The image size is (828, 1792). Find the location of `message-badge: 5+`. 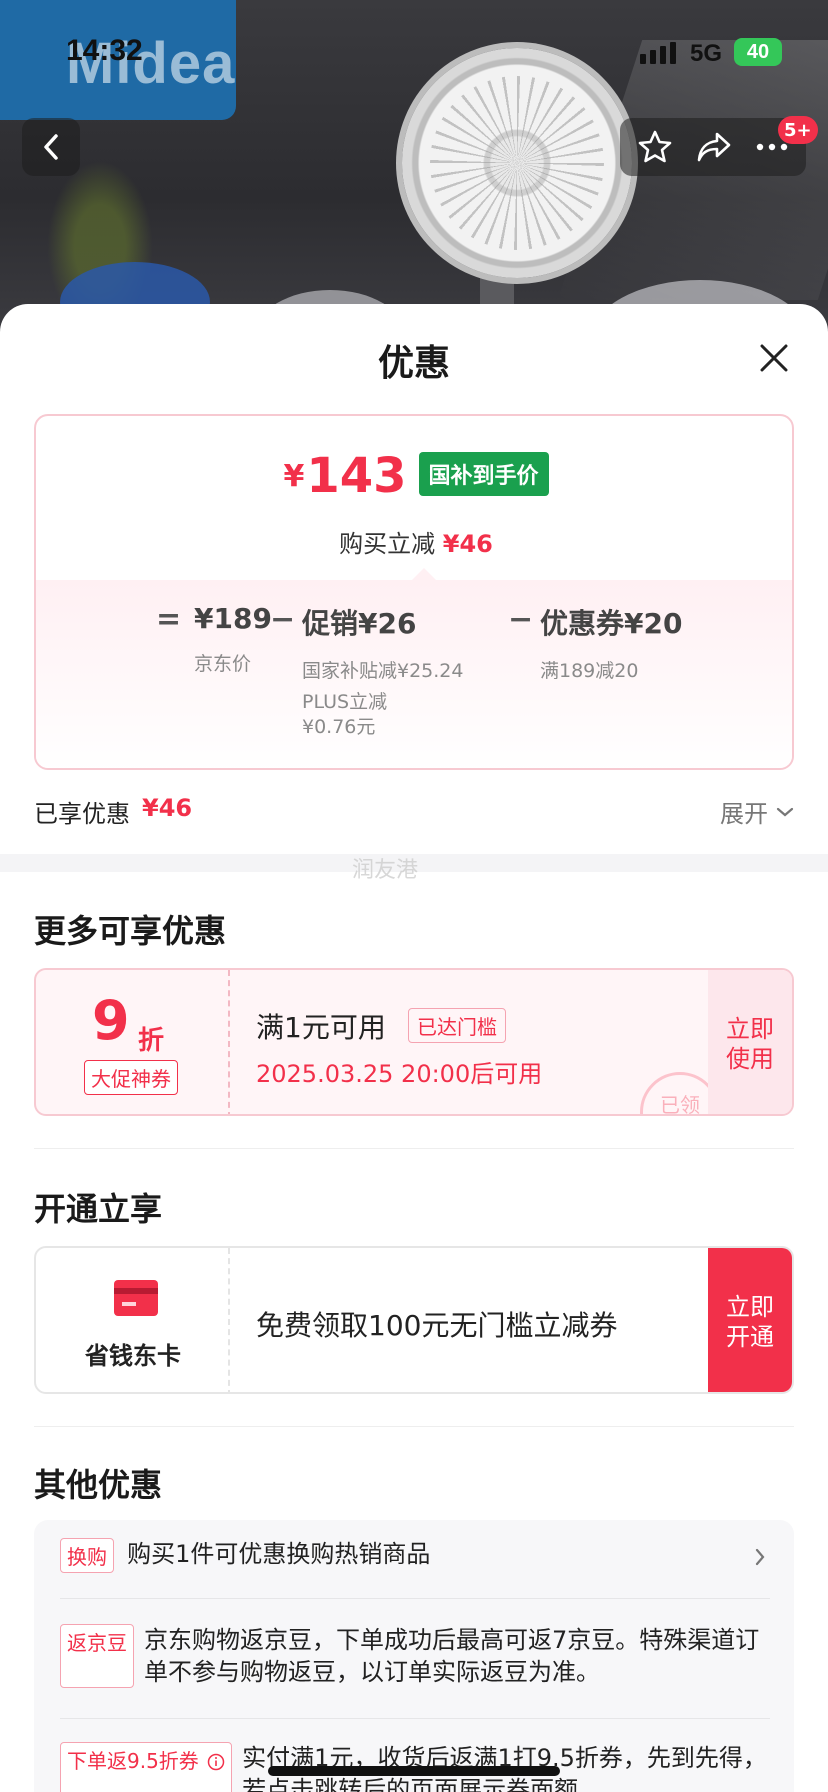

message-badge: 5+ is located at coordinates (798, 130).